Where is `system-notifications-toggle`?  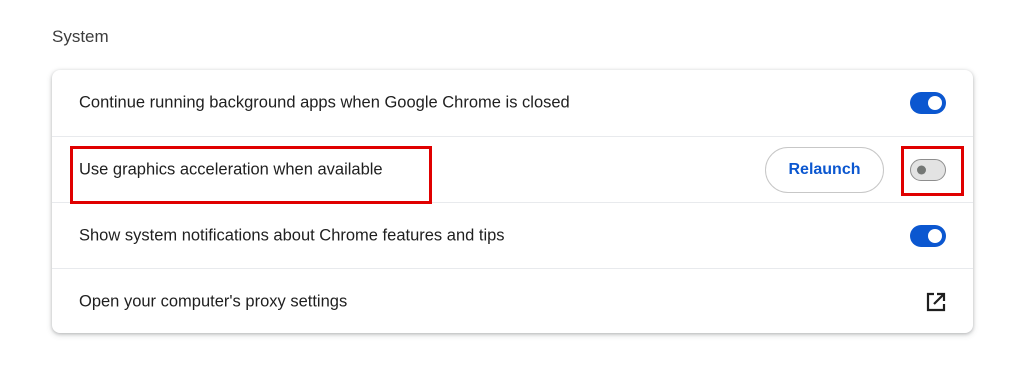 system-notifications-toggle is located at coordinates (928, 235).